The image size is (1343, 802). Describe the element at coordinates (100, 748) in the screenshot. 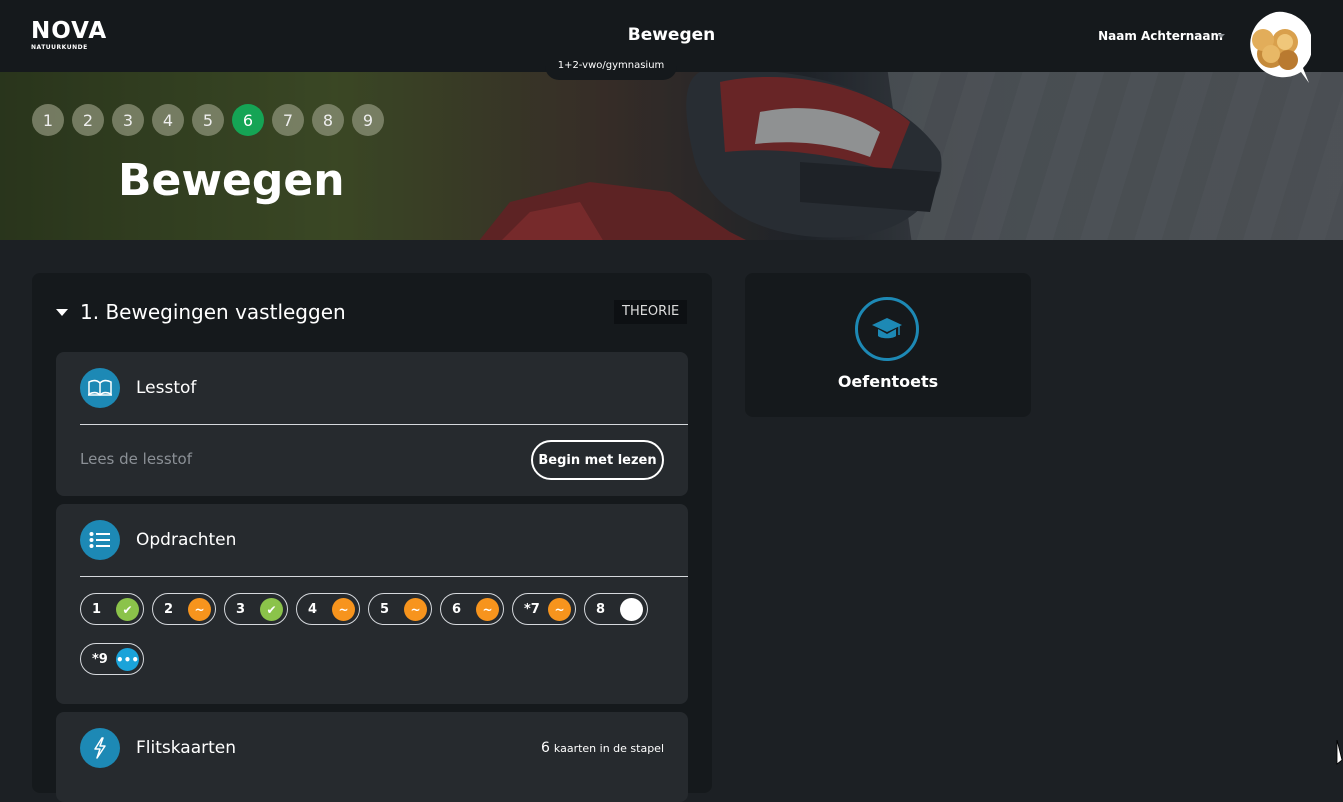

I see `lightning-icon` at that location.